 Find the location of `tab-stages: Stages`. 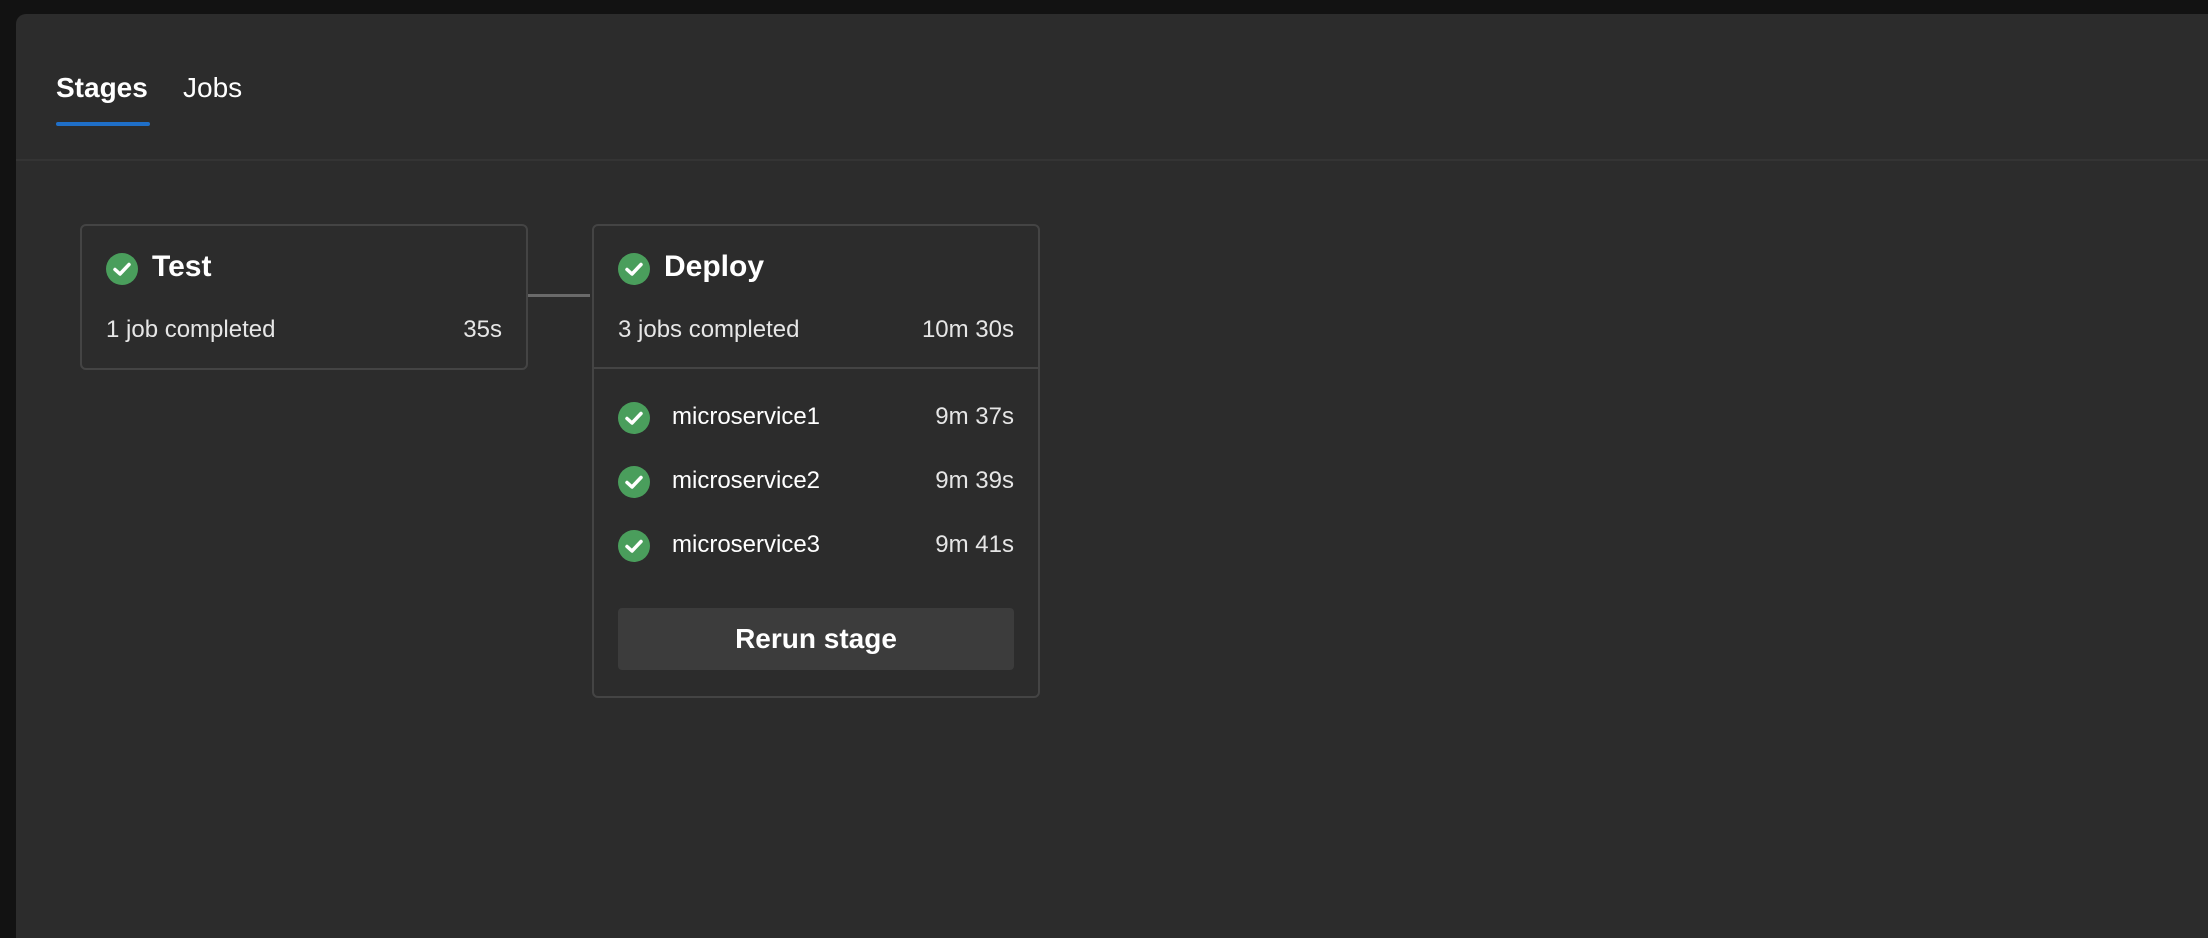

tab-stages: Stages is located at coordinates (102, 88).